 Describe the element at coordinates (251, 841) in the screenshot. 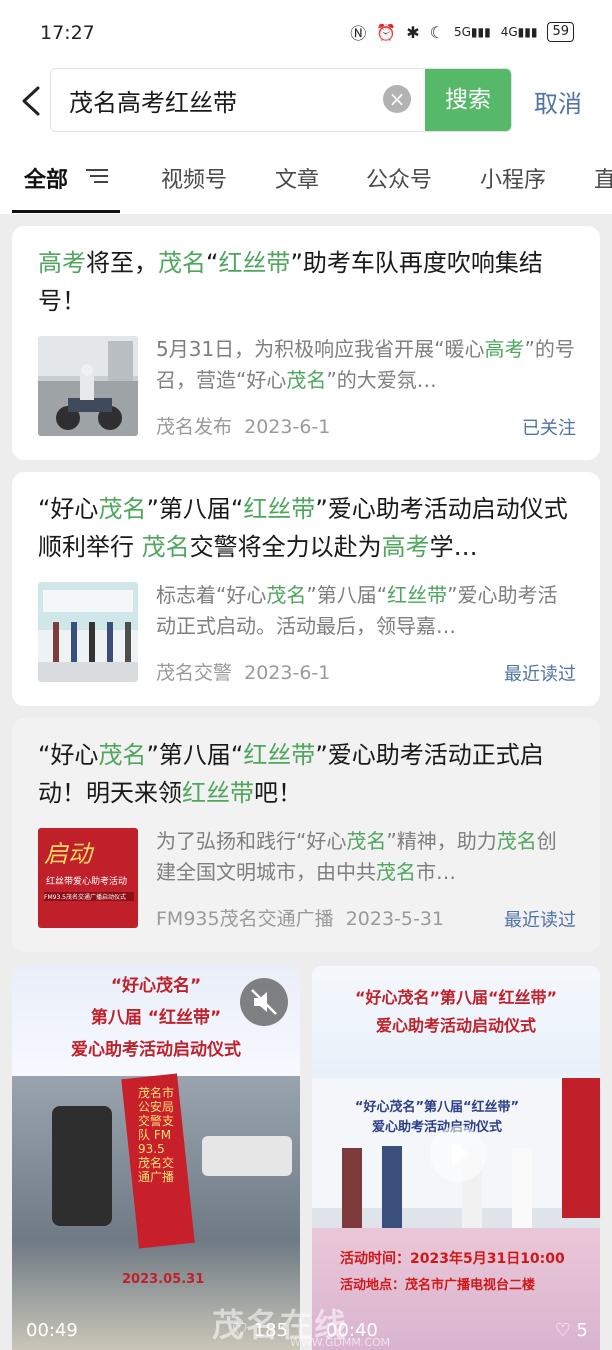

I see `text-segment: 为了弘扬和践行“好心` at that location.